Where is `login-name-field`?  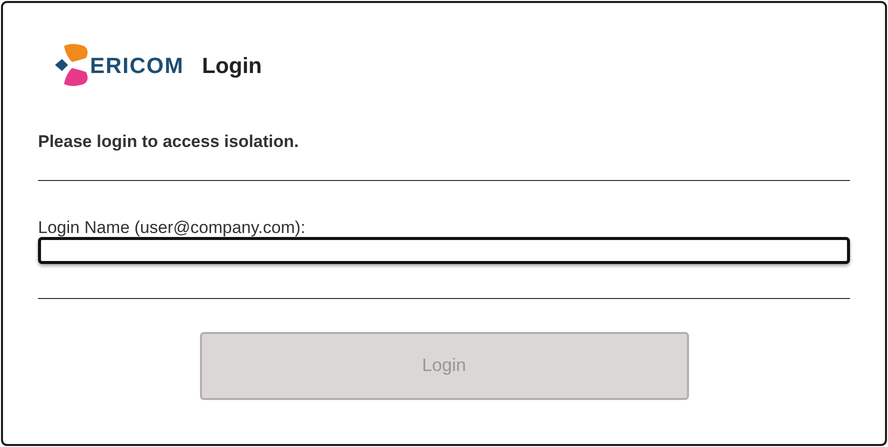 login-name-field is located at coordinates (444, 250).